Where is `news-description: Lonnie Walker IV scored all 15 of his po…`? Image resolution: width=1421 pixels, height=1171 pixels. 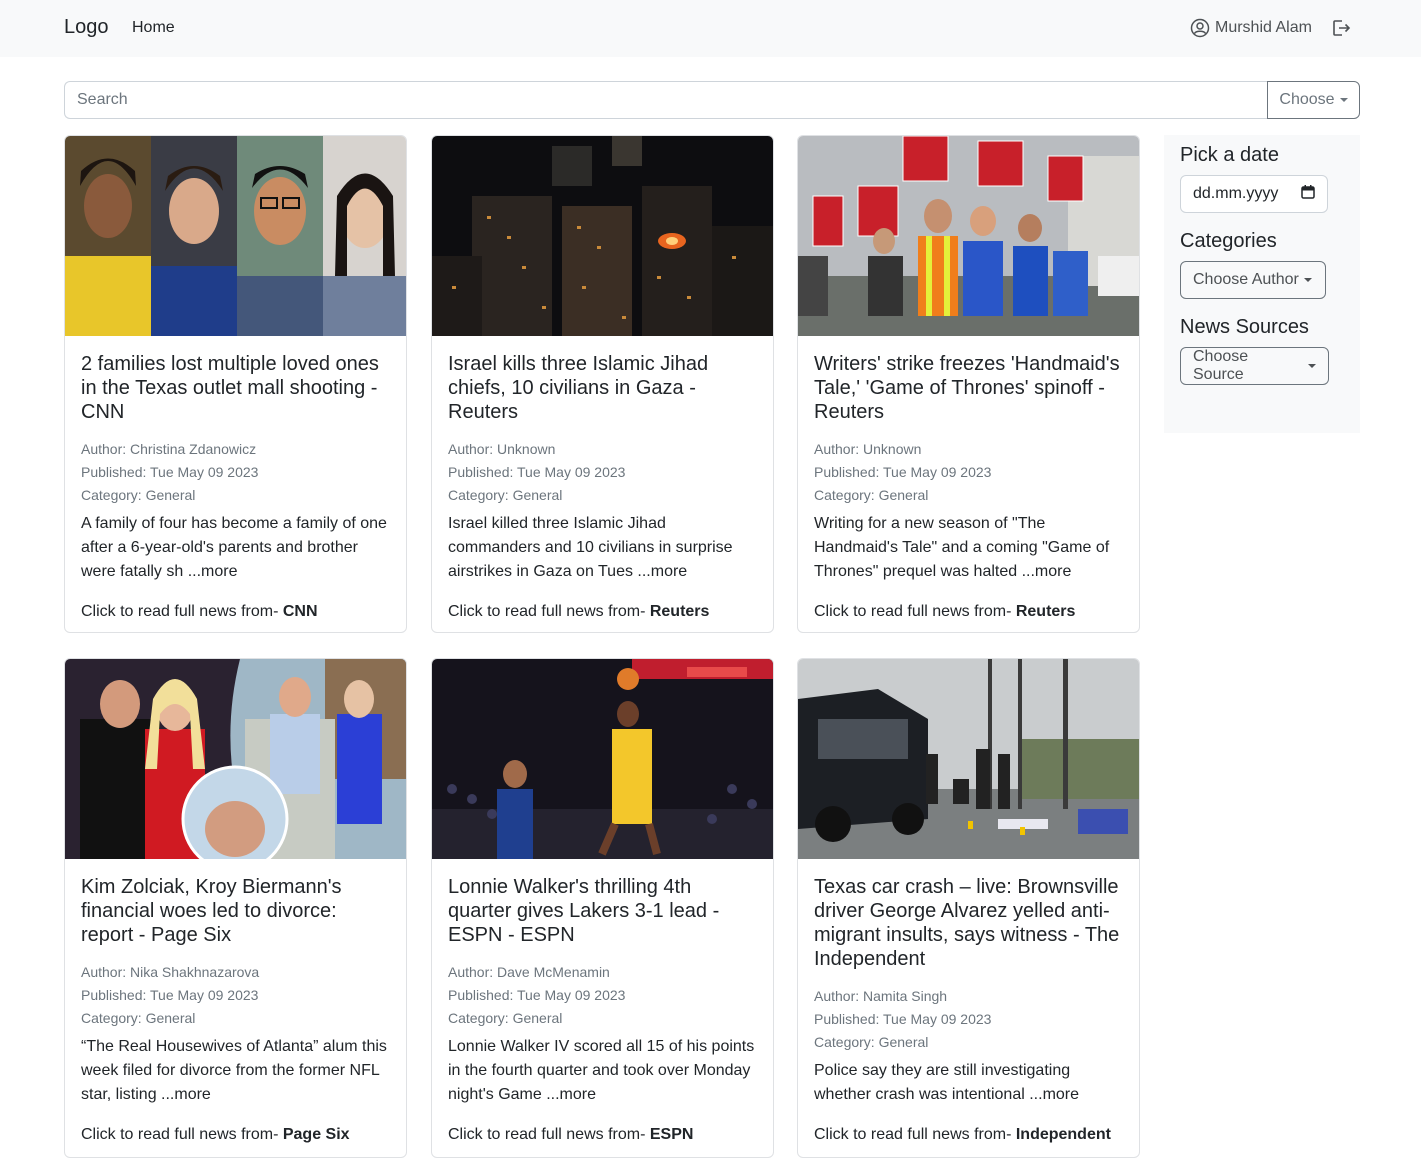 news-description: Lonnie Walker IV scored all 15 of his po… is located at coordinates (601, 1070).